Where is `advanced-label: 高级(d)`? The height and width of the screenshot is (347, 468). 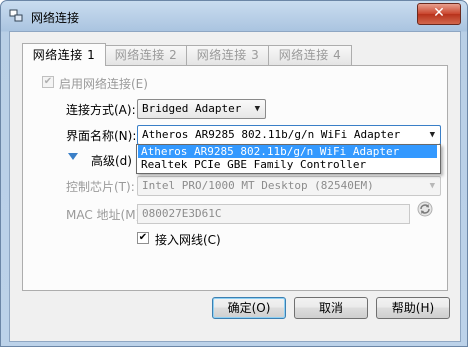 advanced-label: 高级(d) is located at coordinates (111, 160).